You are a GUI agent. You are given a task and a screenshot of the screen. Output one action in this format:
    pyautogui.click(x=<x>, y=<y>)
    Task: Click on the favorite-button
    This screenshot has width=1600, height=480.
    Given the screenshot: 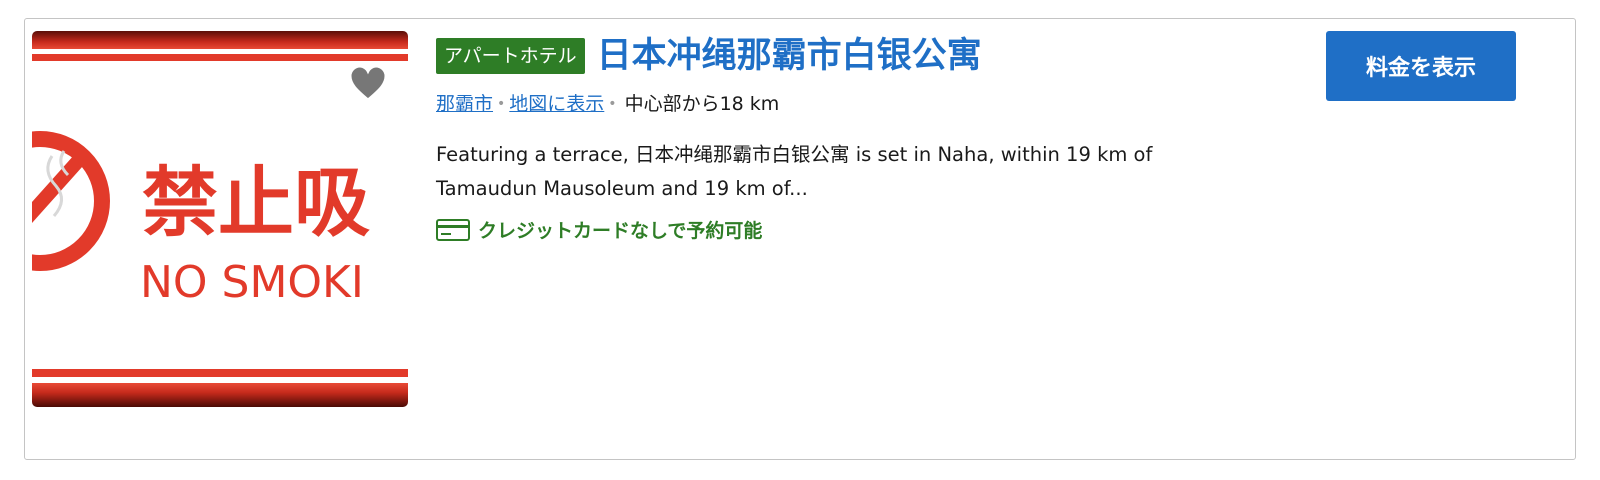 What is the action you would take?
    pyautogui.click(x=368, y=84)
    